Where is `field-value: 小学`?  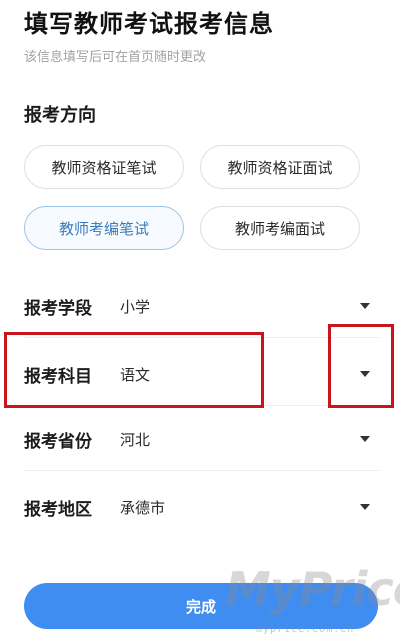 field-value: 小学 is located at coordinates (135, 306).